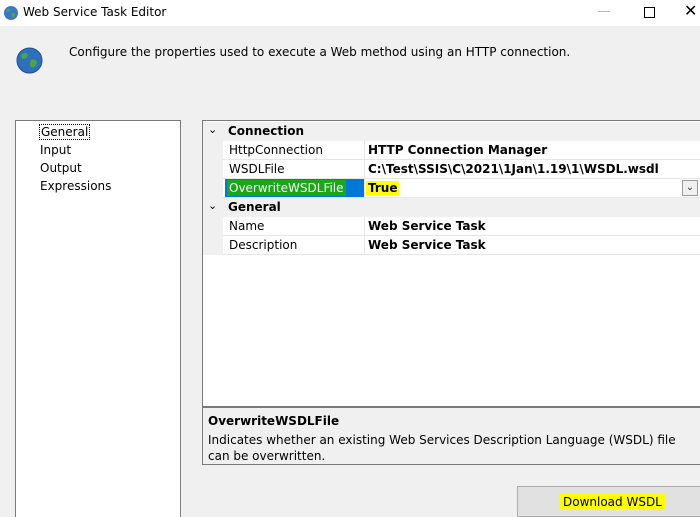  What do you see at coordinates (254, 207) in the screenshot?
I see `category-label: General` at bounding box center [254, 207].